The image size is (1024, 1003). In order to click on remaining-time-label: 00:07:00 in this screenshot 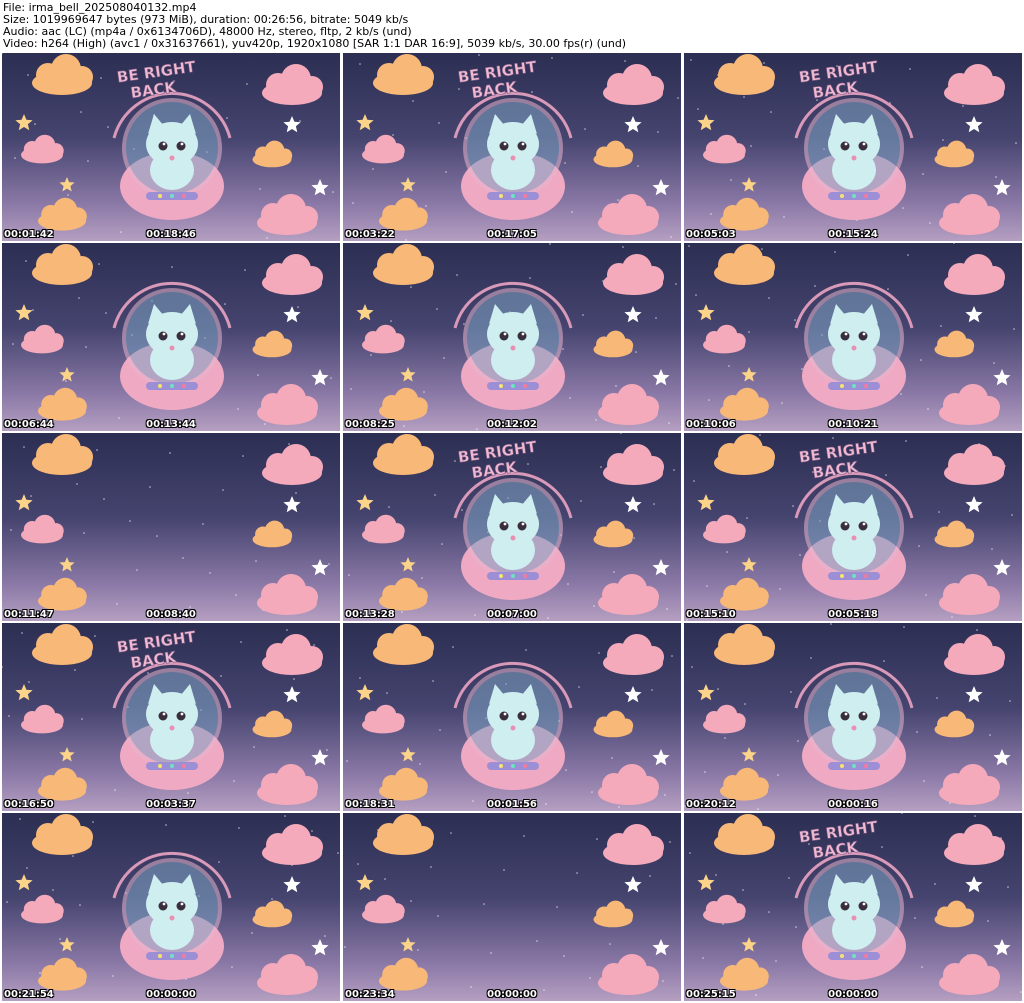, I will do `click(512, 614)`.